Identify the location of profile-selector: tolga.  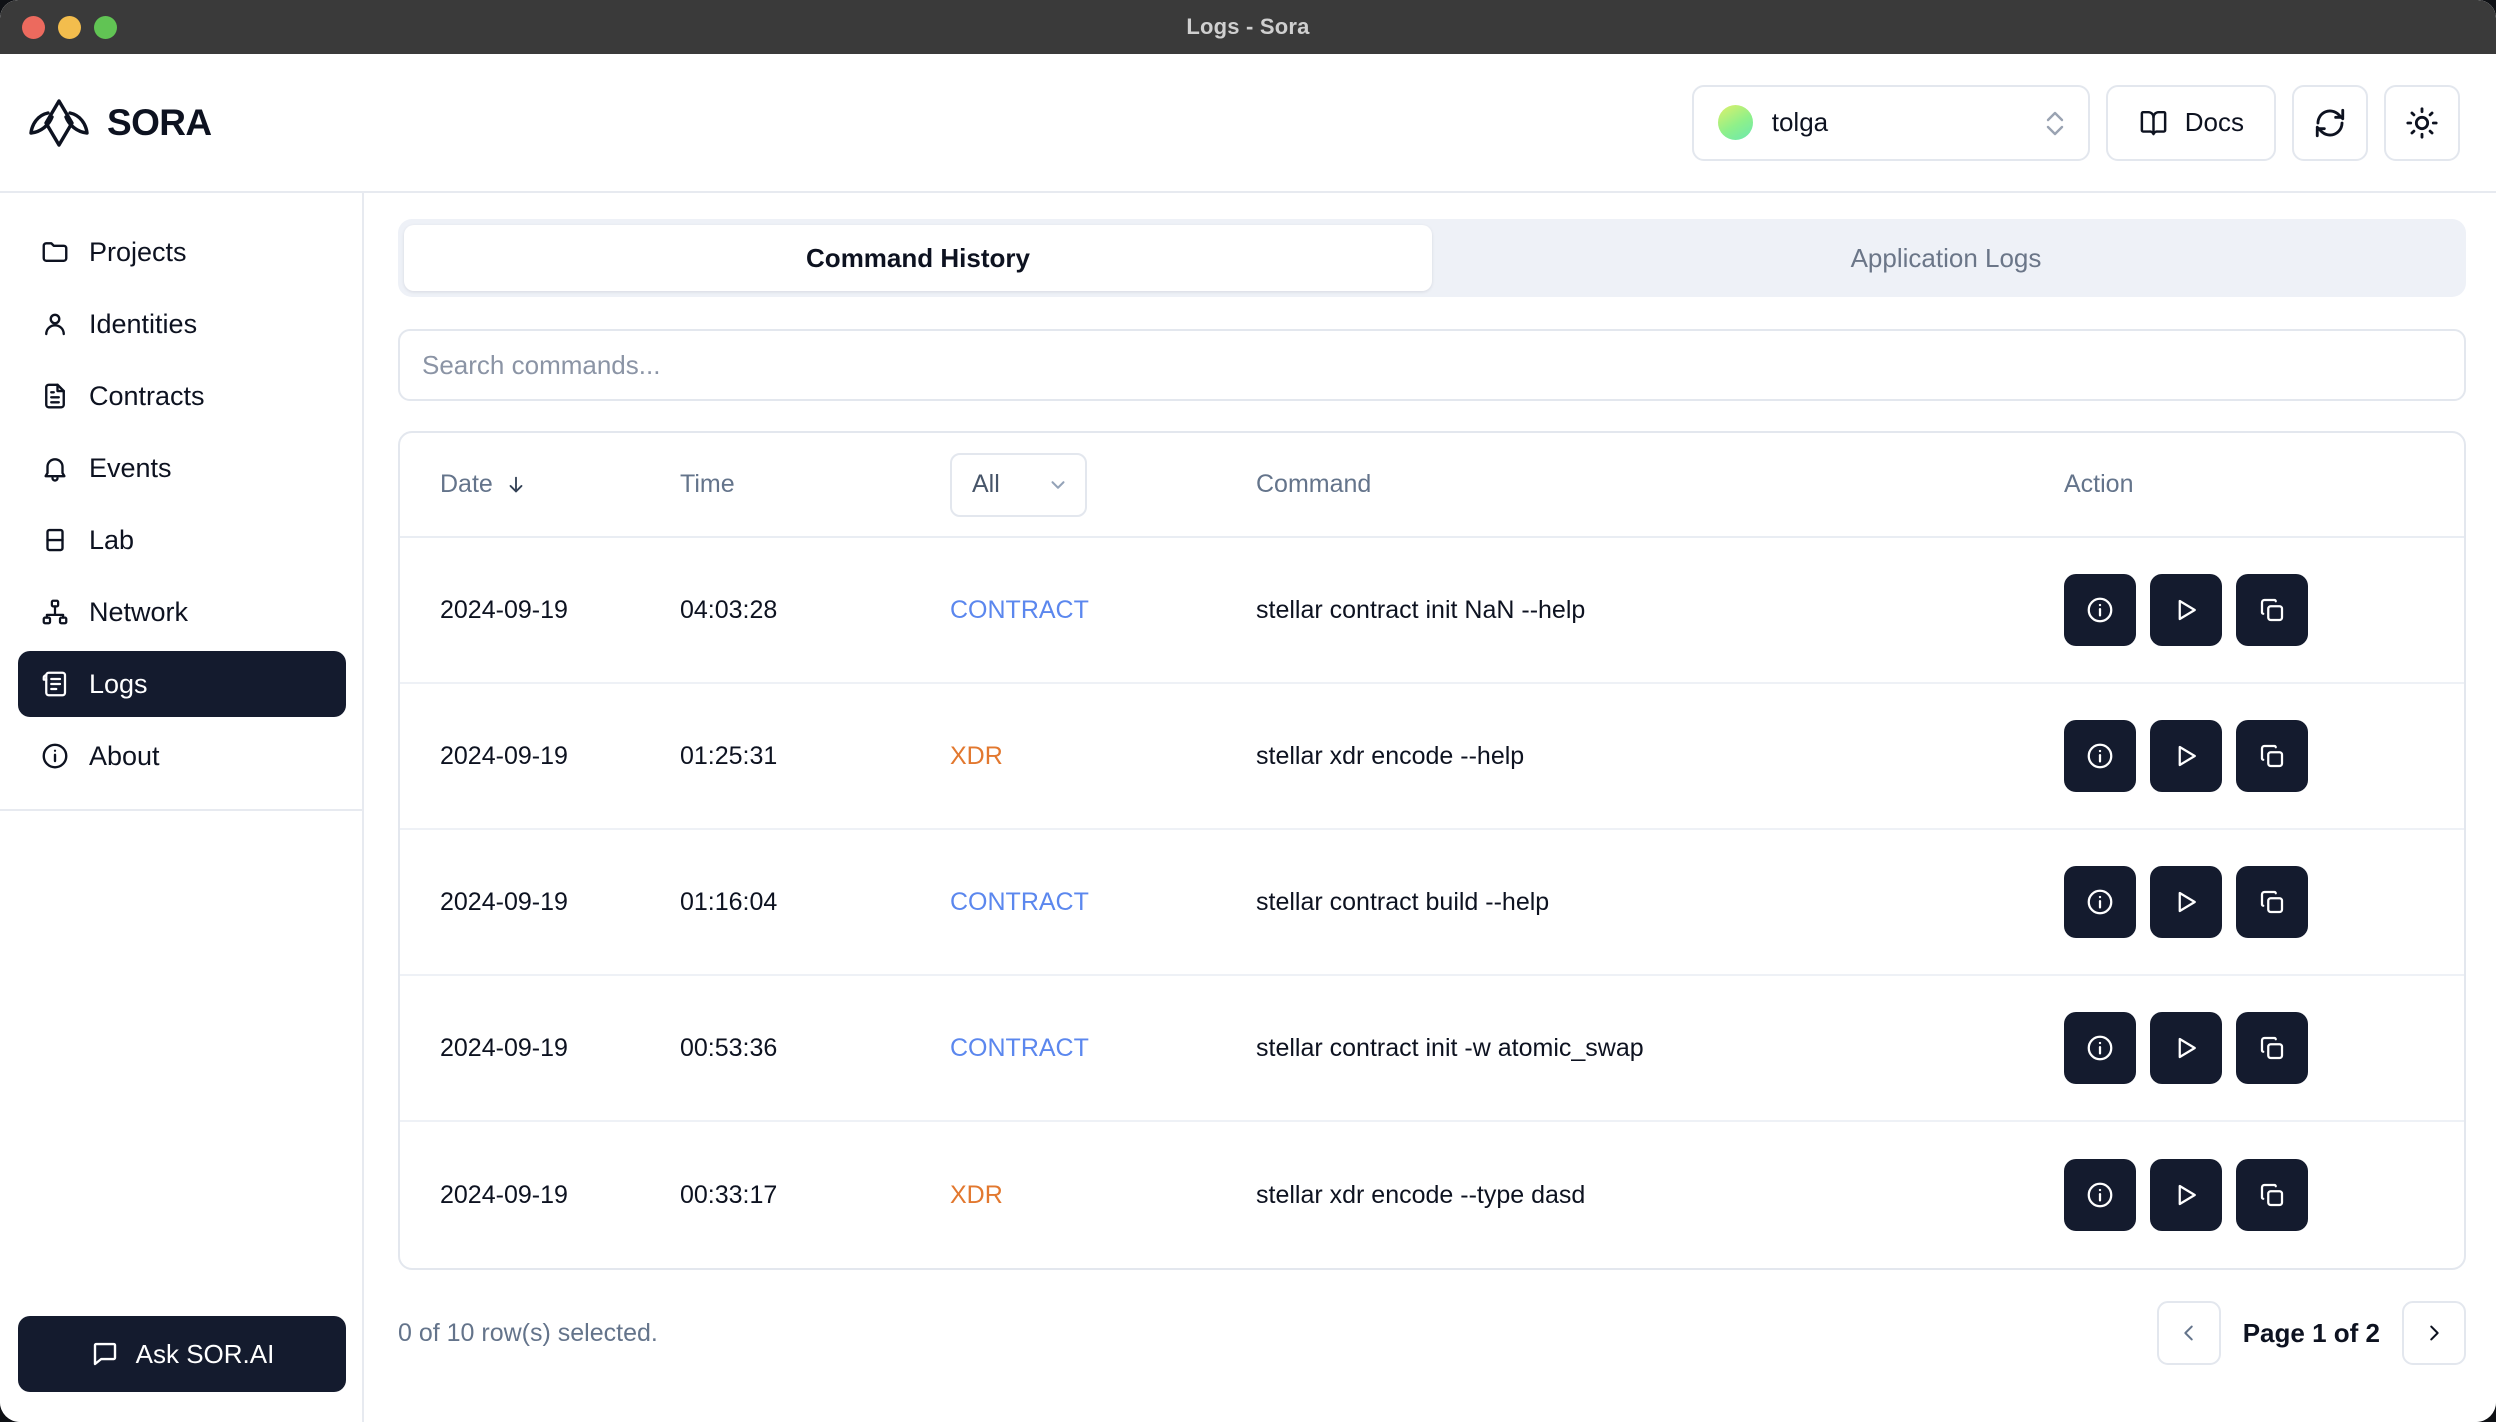
(1890, 122).